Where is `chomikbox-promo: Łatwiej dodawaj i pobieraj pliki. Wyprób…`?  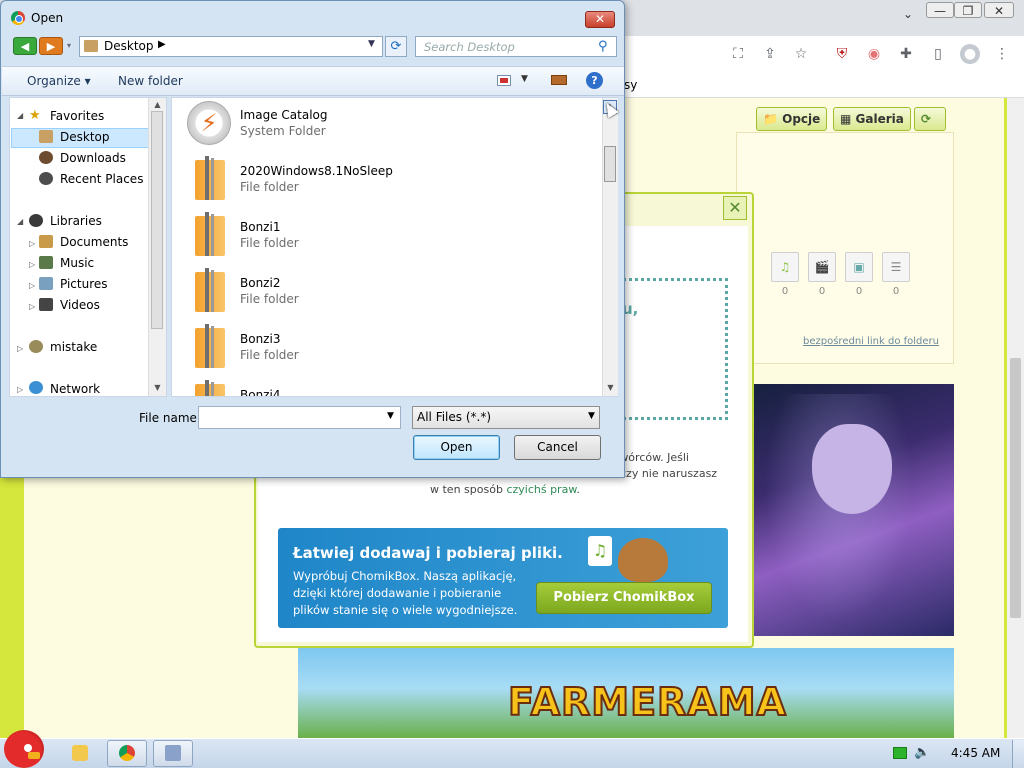
chomikbox-promo: Łatwiej dodawaj i pobieraj pliki. Wyprób… is located at coordinates (503, 578).